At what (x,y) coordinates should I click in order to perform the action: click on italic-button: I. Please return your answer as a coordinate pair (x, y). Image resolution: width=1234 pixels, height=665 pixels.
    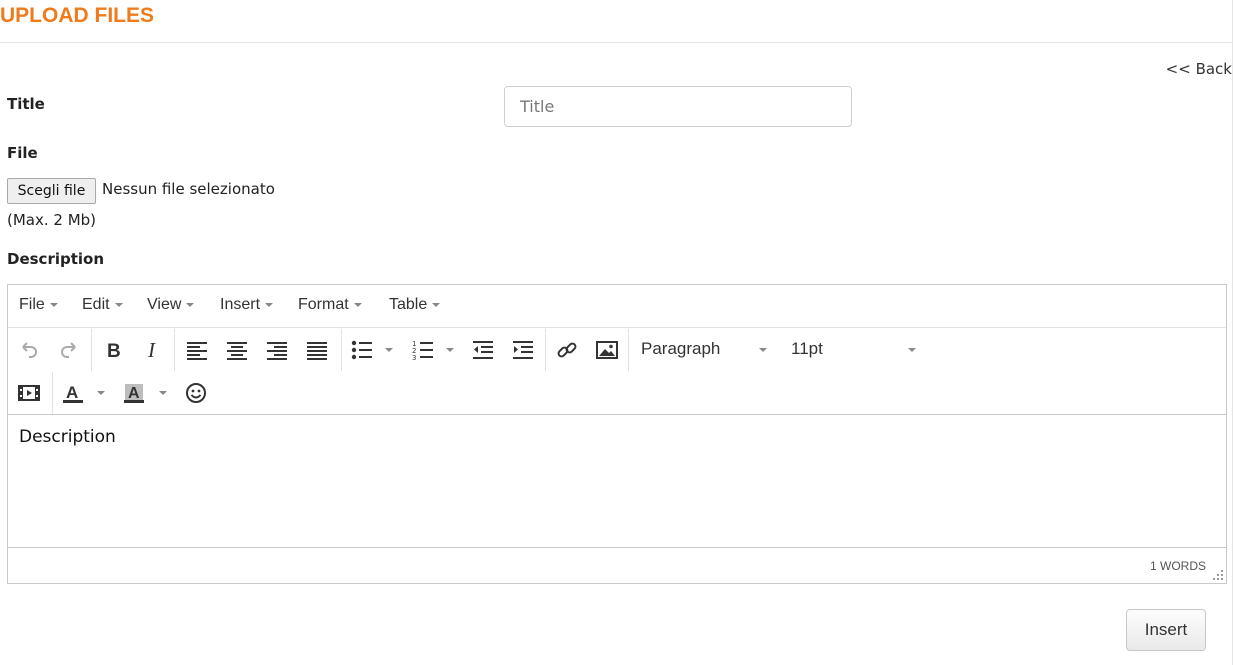
    Looking at the image, I should click on (153, 350).